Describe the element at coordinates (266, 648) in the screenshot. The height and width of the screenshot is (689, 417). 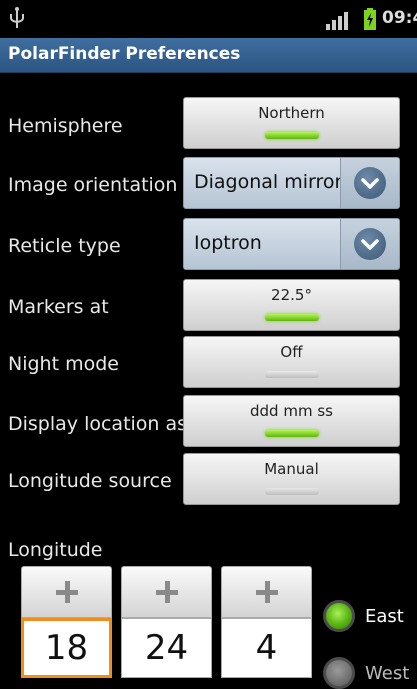
I see `seconds-field: 4` at that location.